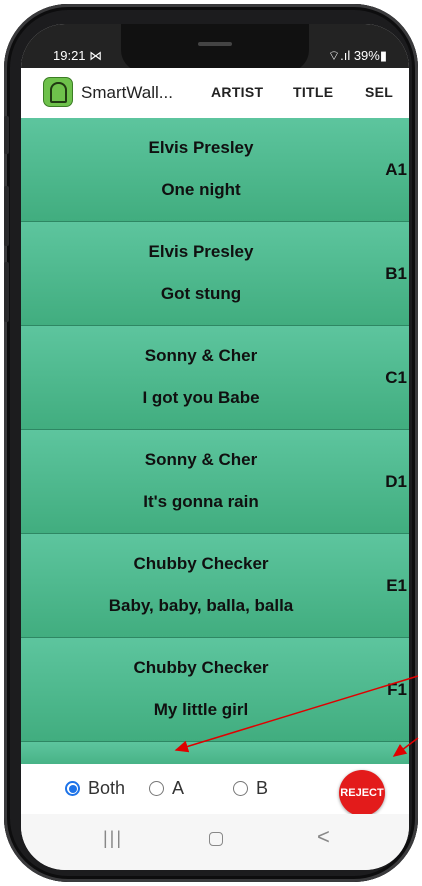 The image size is (422, 886). What do you see at coordinates (201, 189) in the screenshot?
I see `song-title: One night` at bounding box center [201, 189].